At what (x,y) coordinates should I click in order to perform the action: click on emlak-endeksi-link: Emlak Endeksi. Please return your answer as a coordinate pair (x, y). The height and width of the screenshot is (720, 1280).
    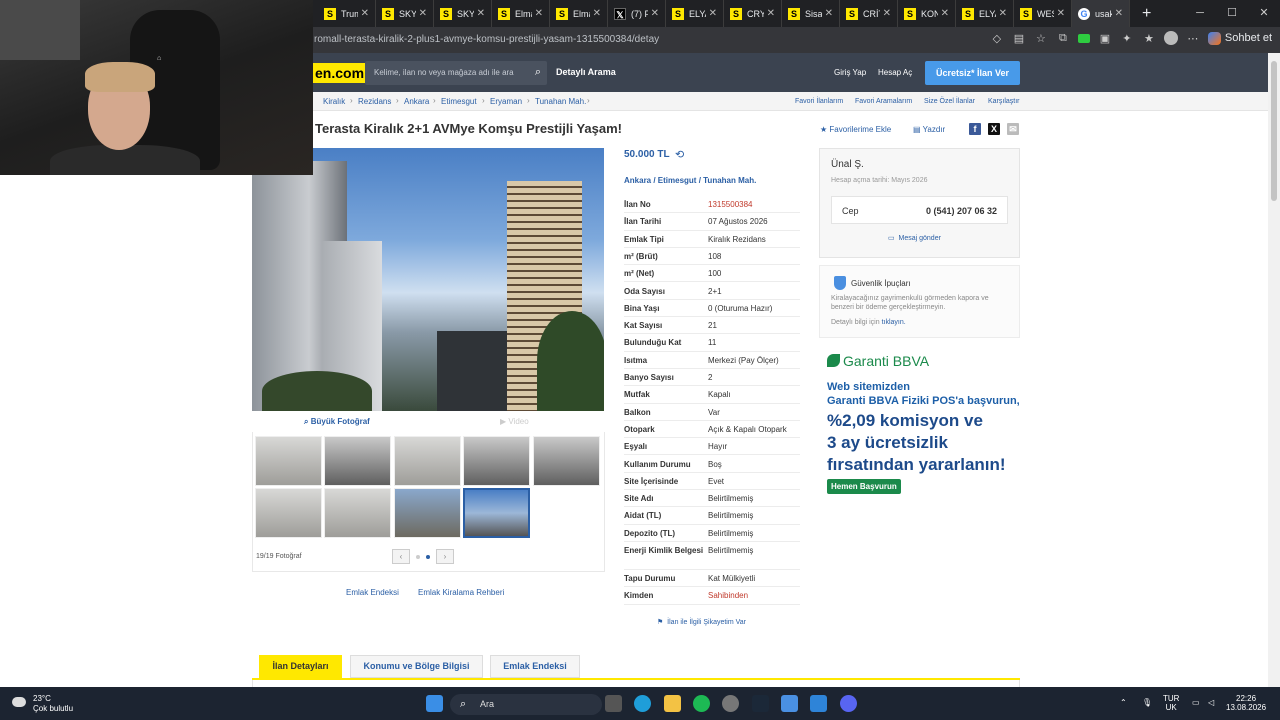
    Looking at the image, I should click on (372, 592).